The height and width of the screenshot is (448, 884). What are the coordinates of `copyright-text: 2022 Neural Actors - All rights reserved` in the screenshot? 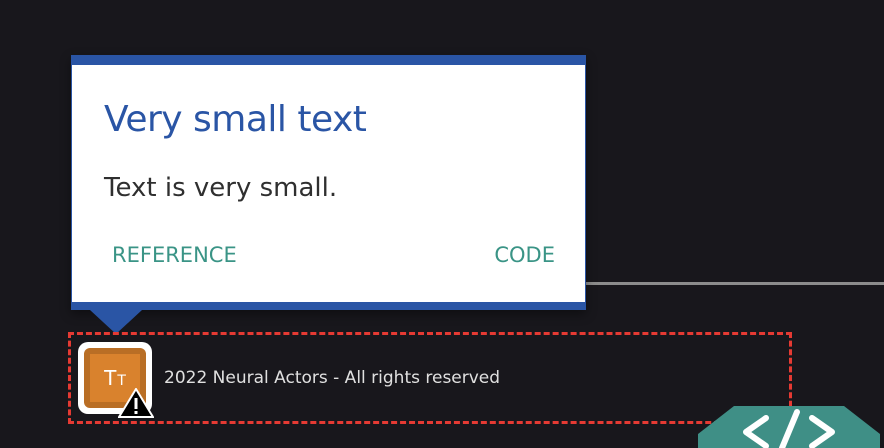 It's located at (332, 378).